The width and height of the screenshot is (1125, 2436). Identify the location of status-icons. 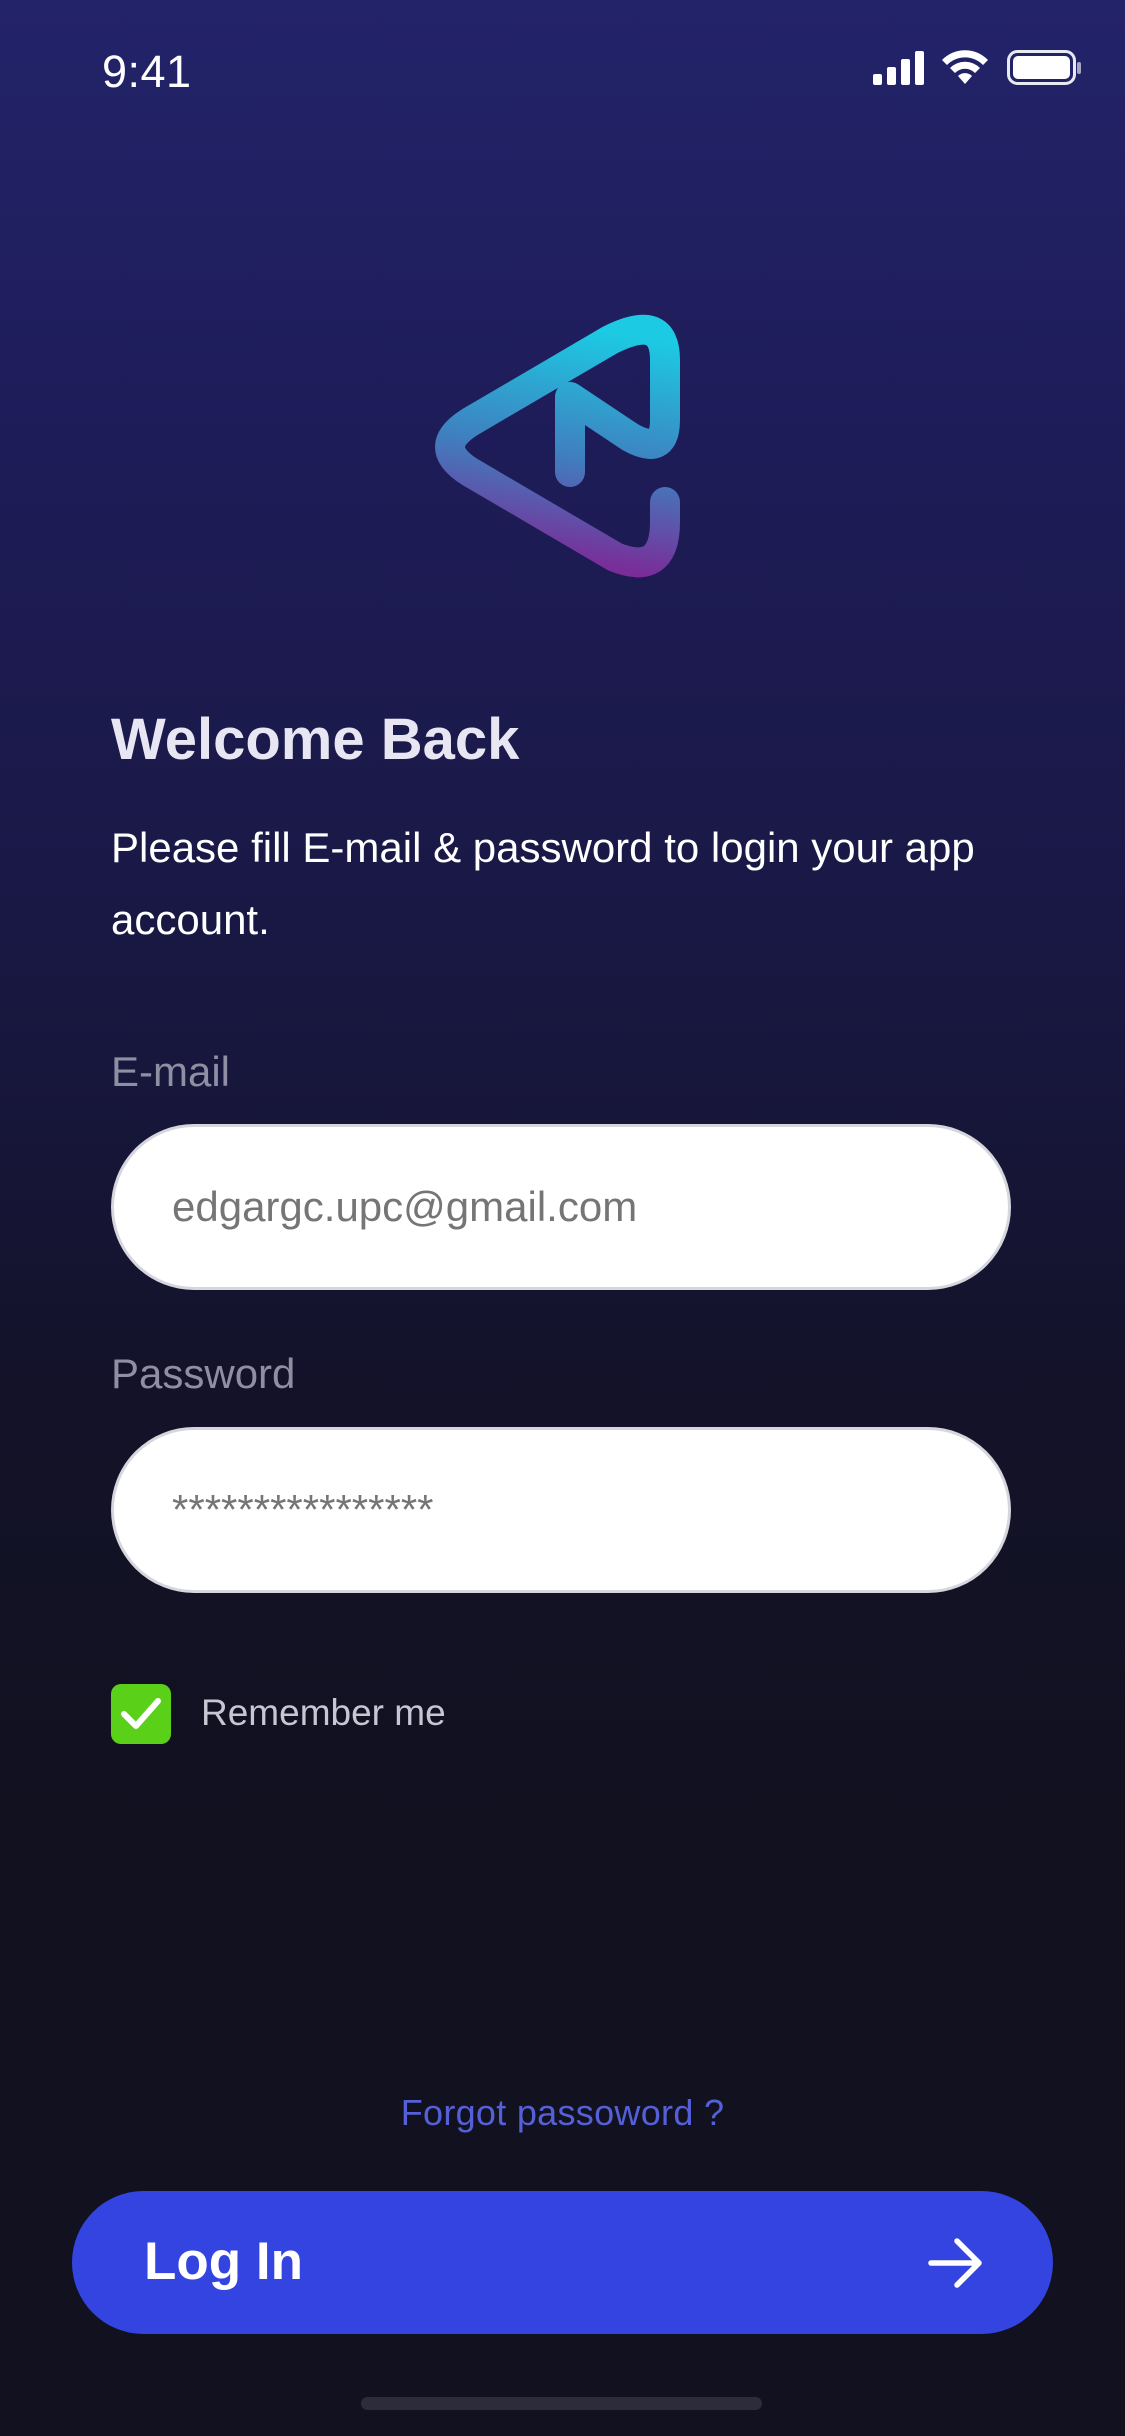
(978, 70).